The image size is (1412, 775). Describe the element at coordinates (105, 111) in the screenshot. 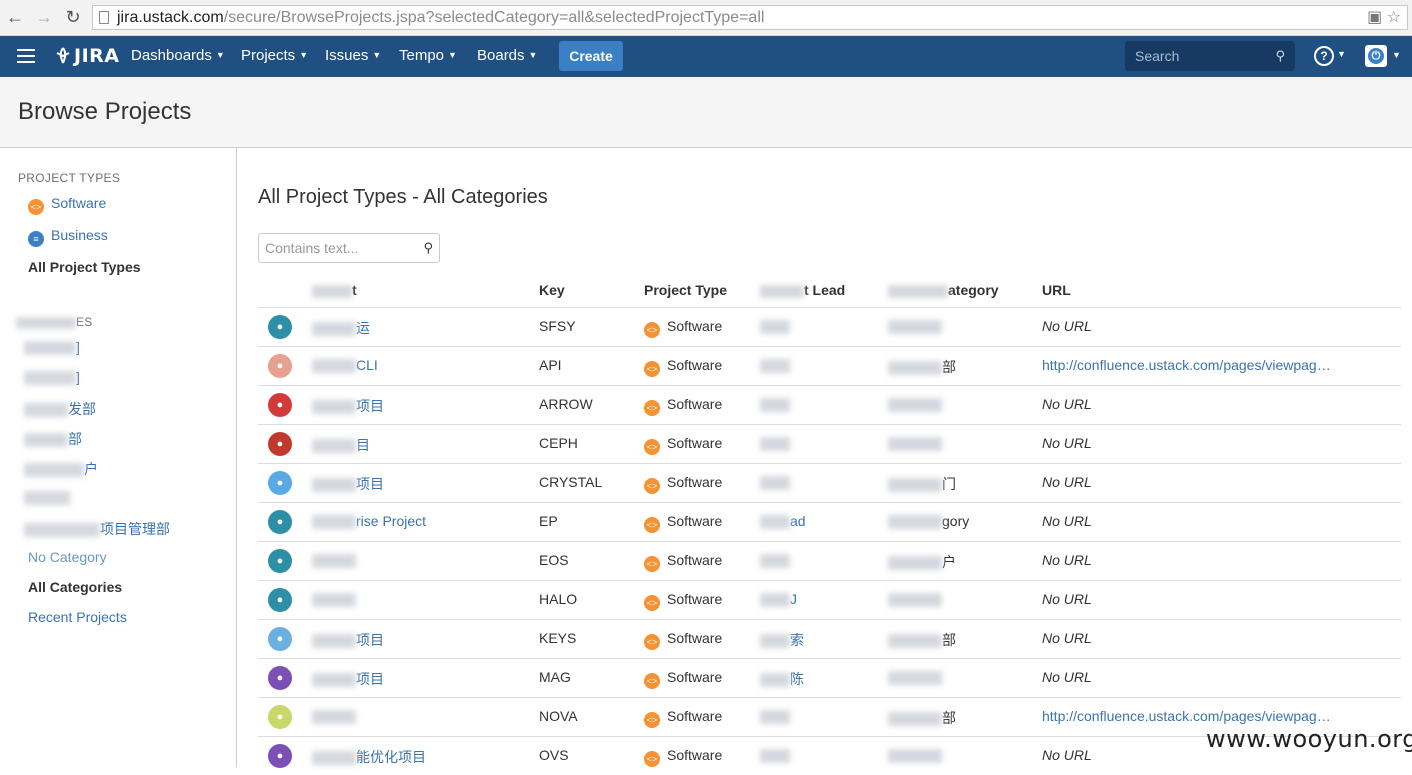

I see `page-title: Browse Projects` at that location.